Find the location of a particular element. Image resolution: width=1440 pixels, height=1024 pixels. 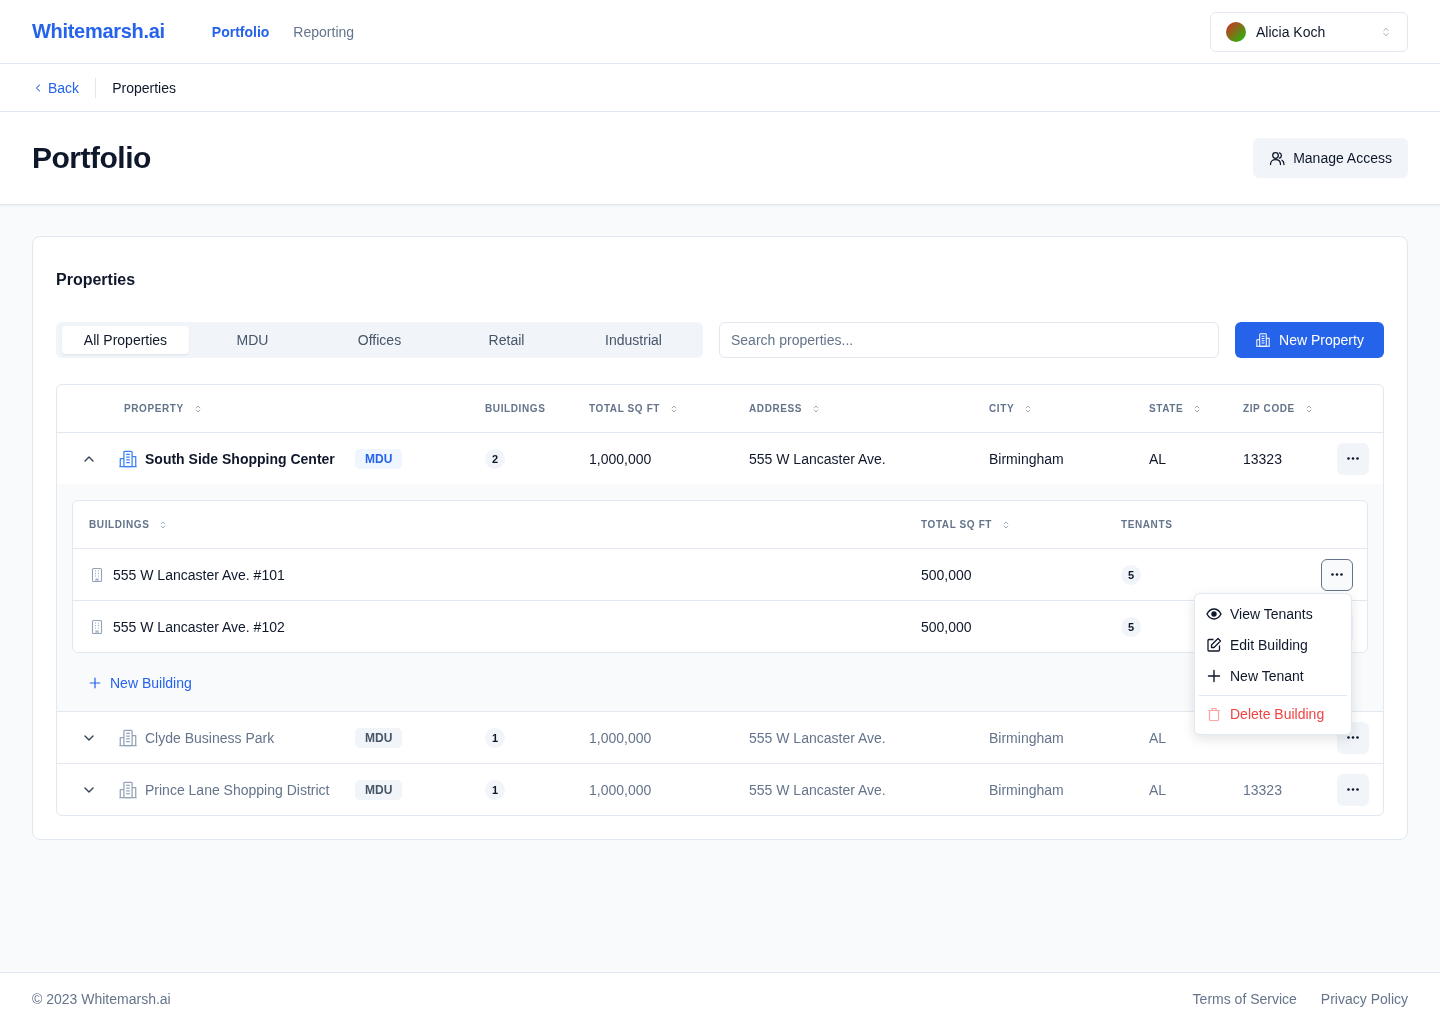

new-building-button: New Building is located at coordinates (132, 682).